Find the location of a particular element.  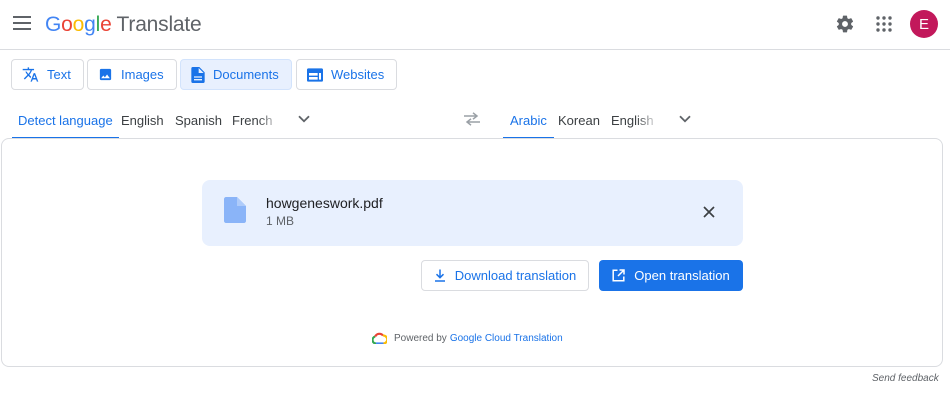

open-translation-button: Open translation is located at coordinates (671, 275).